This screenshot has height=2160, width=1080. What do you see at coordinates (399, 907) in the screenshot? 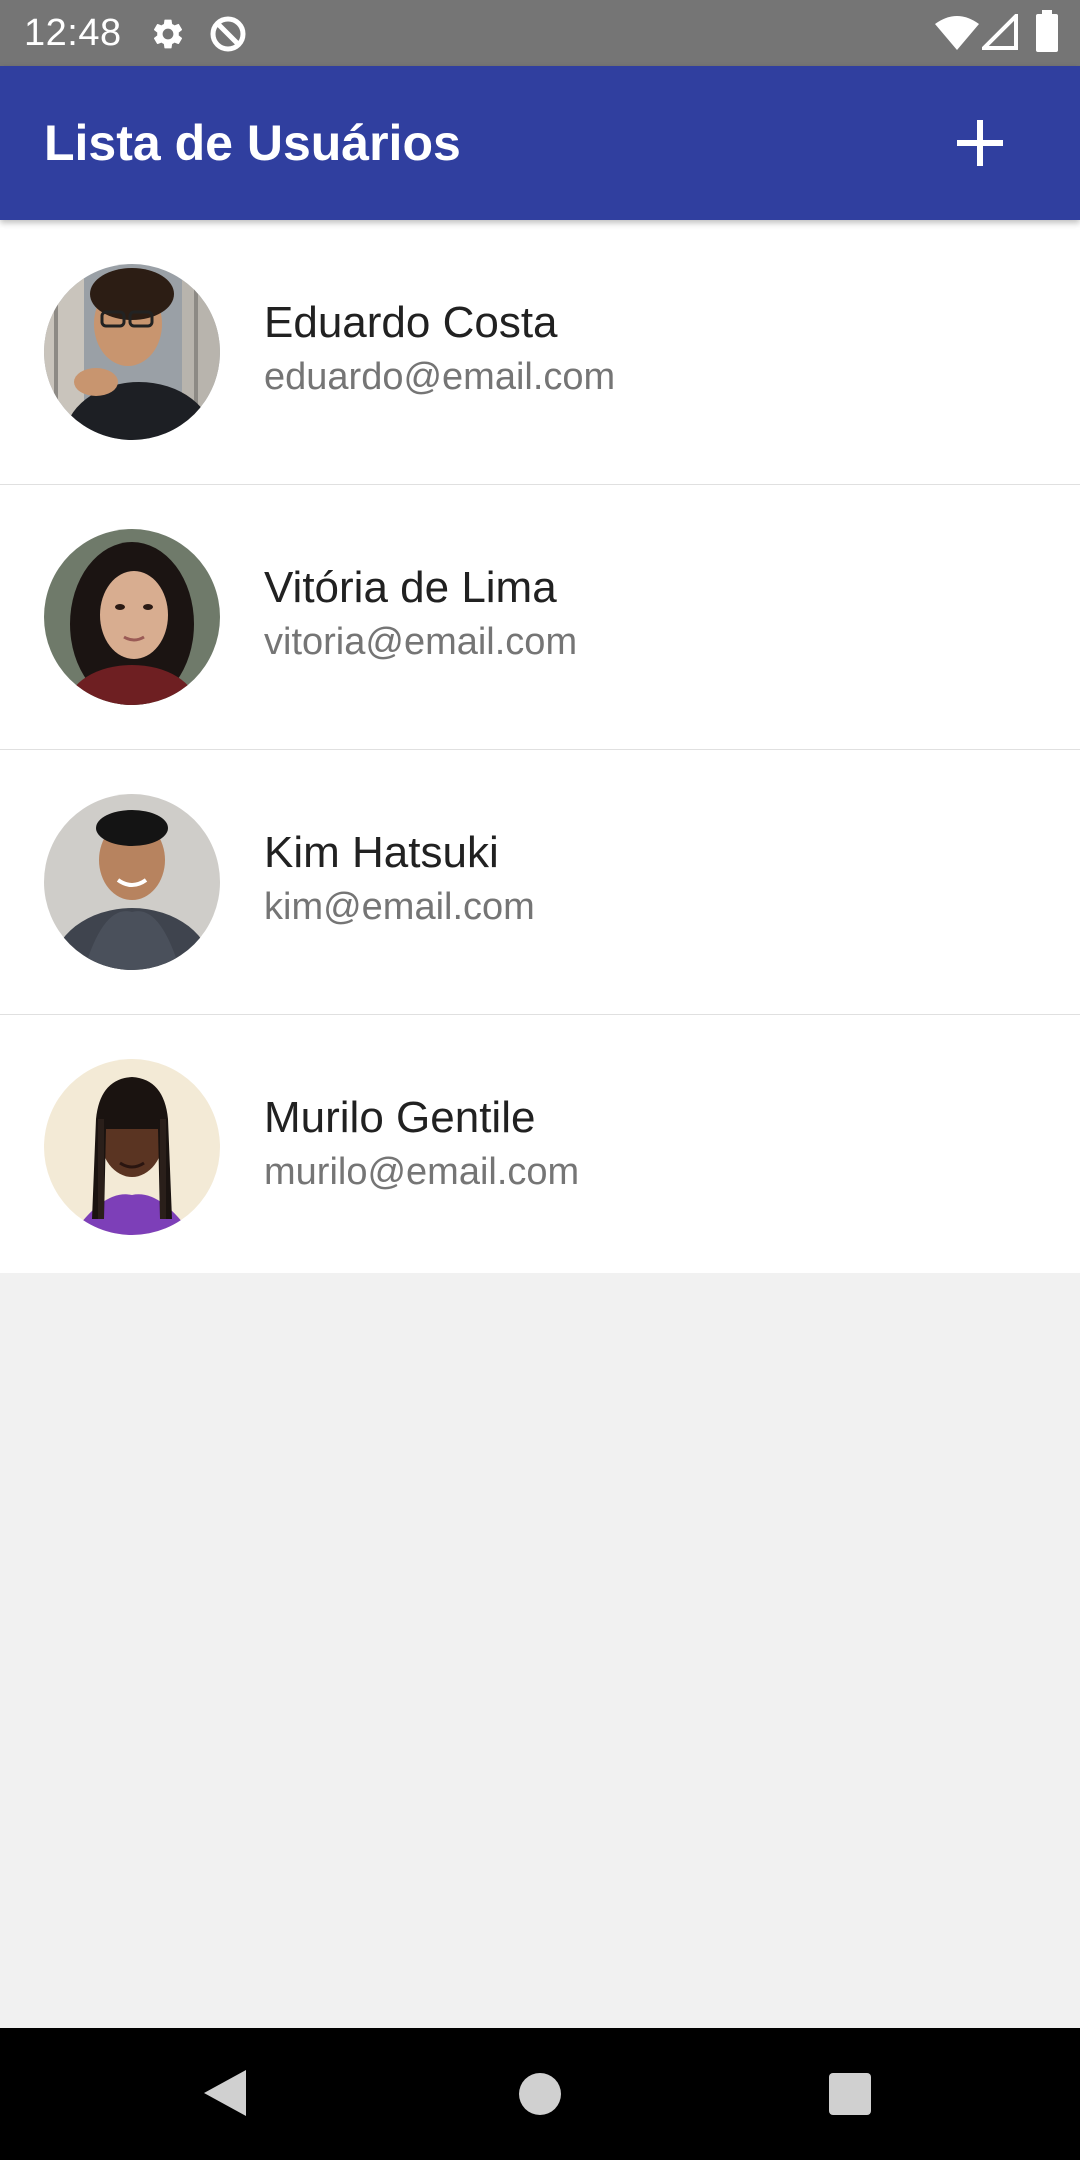
I see `user-email: kim@email.com` at bounding box center [399, 907].